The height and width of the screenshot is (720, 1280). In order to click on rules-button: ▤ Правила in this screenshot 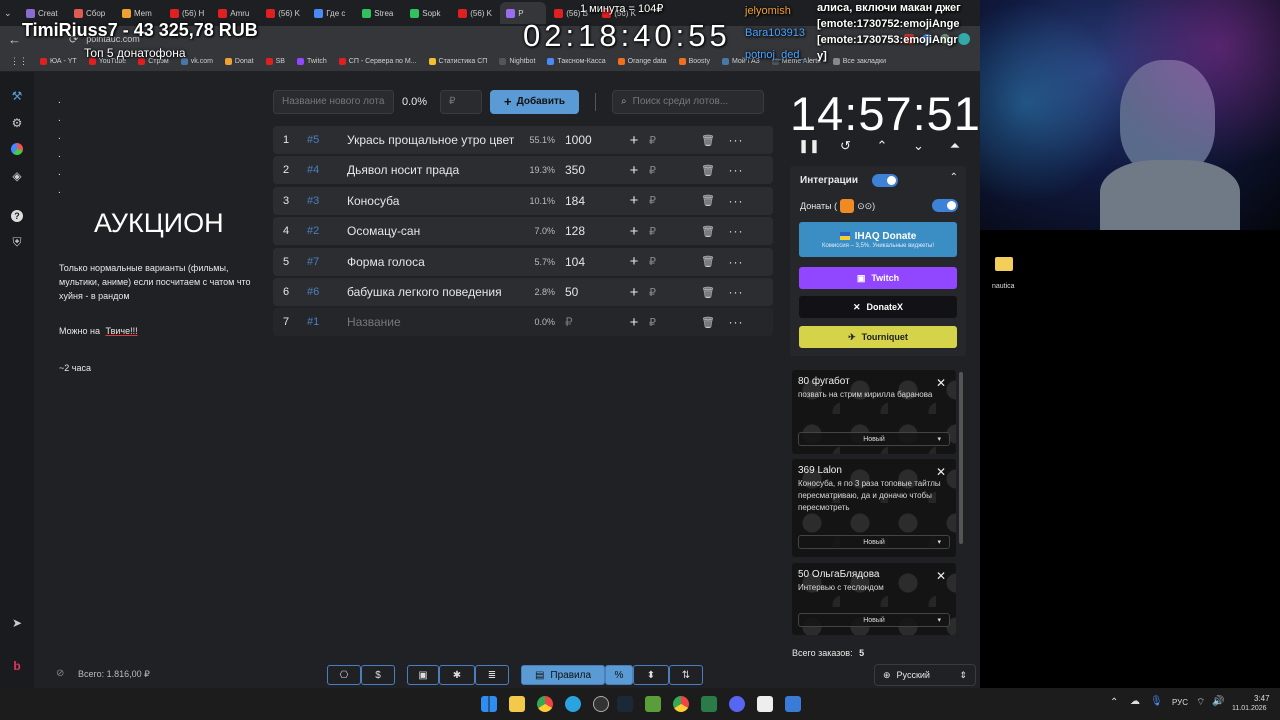, I will do `click(563, 675)`.